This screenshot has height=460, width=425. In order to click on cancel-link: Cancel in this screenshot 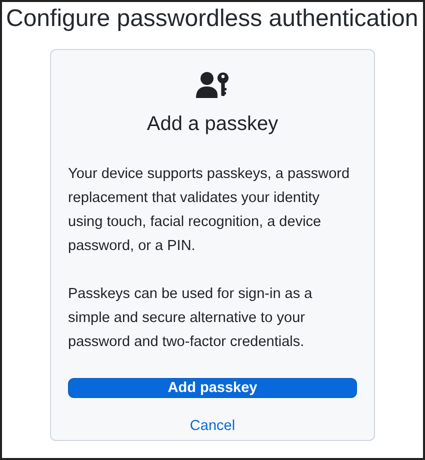, I will do `click(213, 426)`.